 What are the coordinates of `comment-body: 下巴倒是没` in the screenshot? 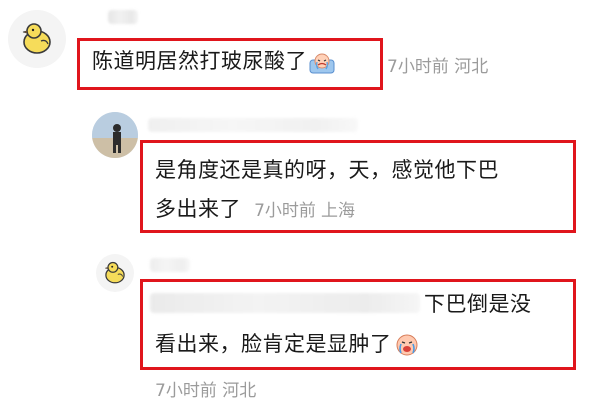 It's located at (478, 304).